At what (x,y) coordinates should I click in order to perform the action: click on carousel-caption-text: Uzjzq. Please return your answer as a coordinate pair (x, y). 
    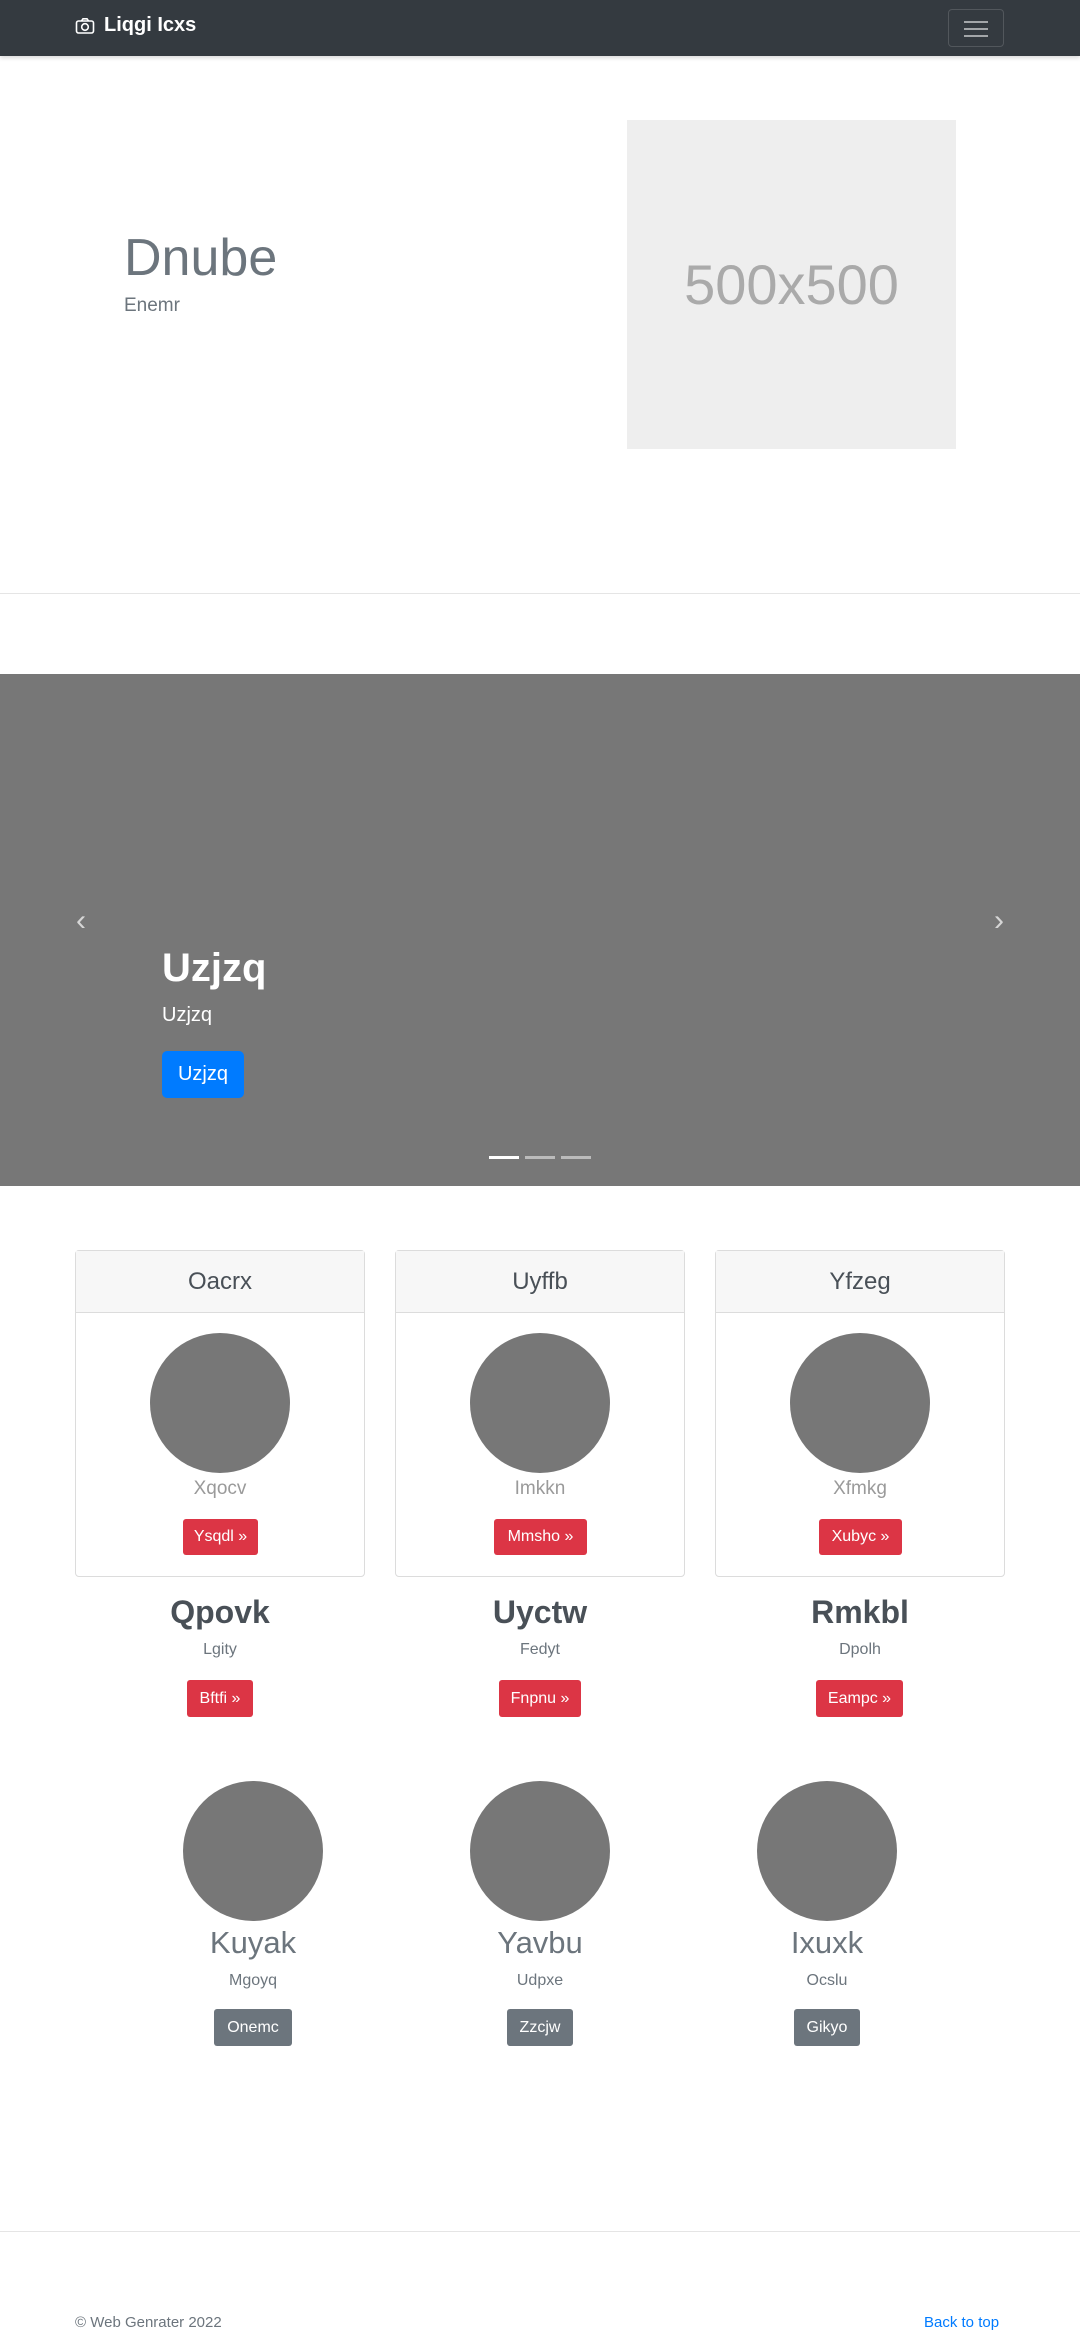
    Looking at the image, I should click on (187, 1015).